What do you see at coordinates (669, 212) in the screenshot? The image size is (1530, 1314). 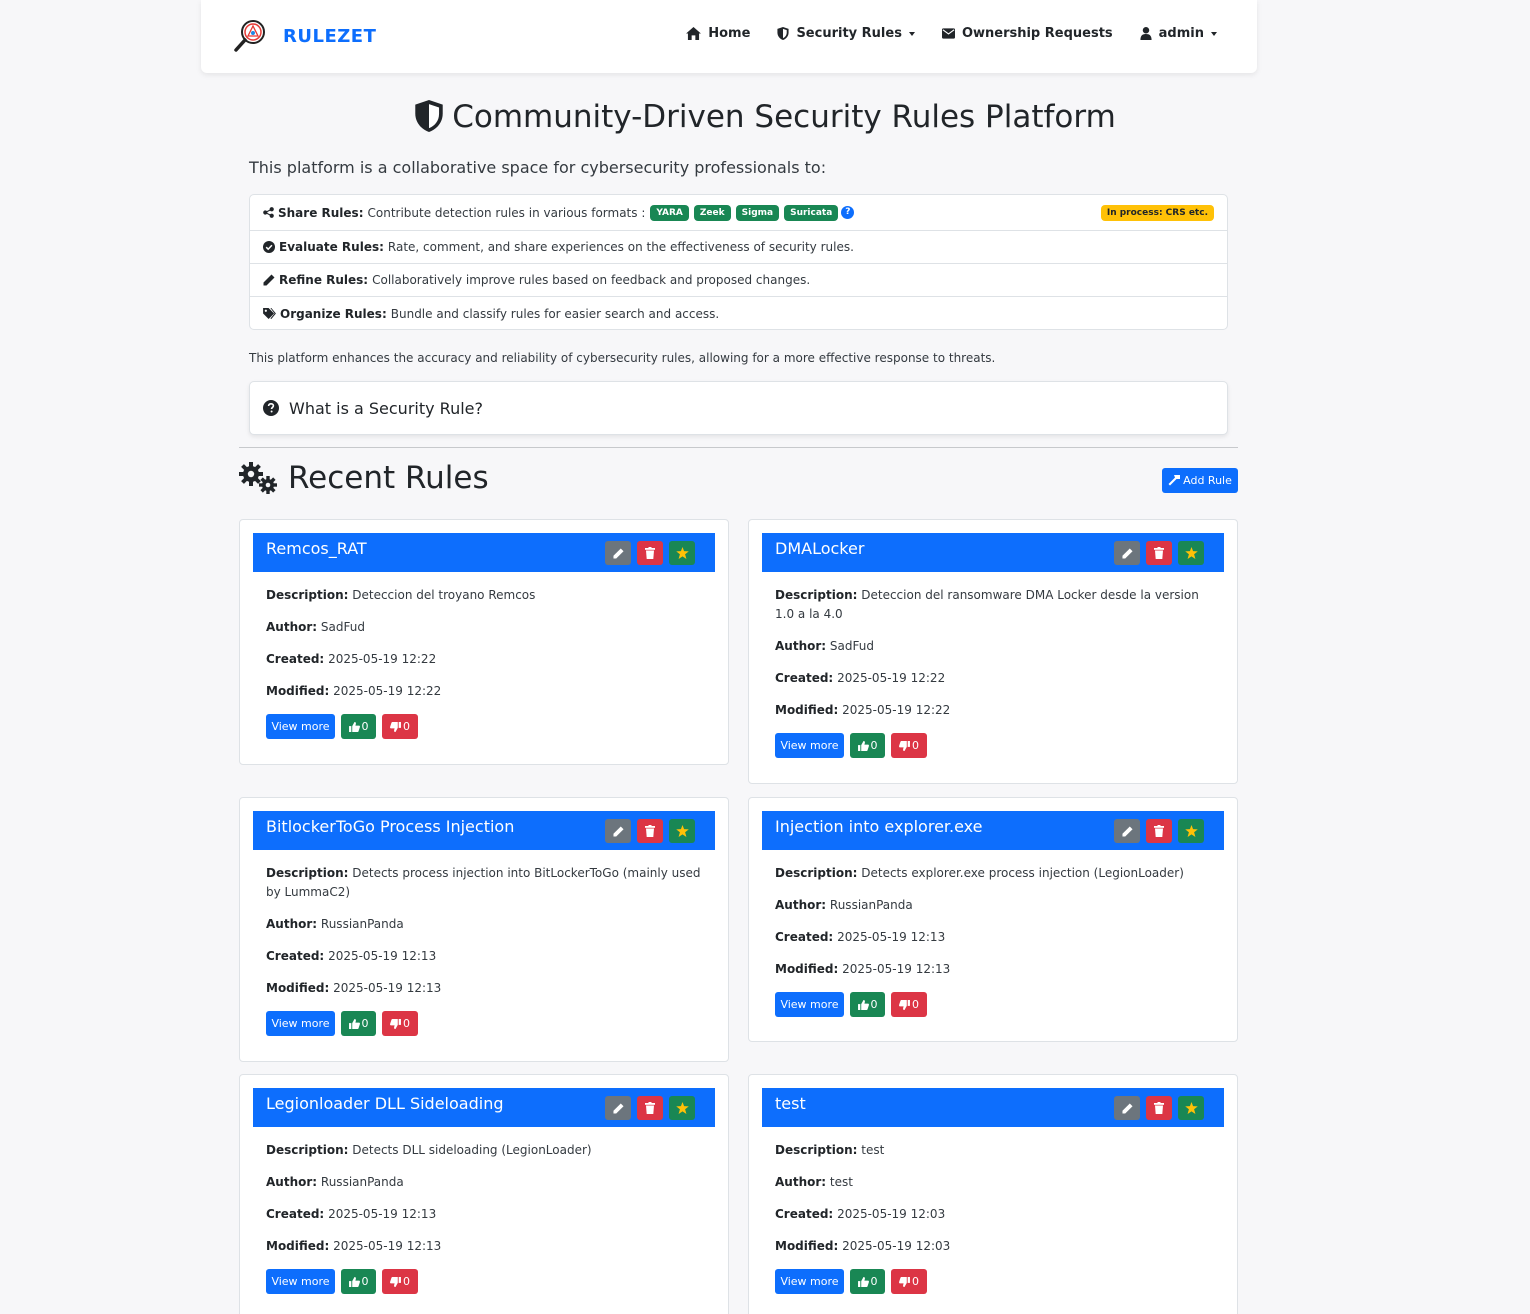 I see `format-badge-yara: YARA` at bounding box center [669, 212].